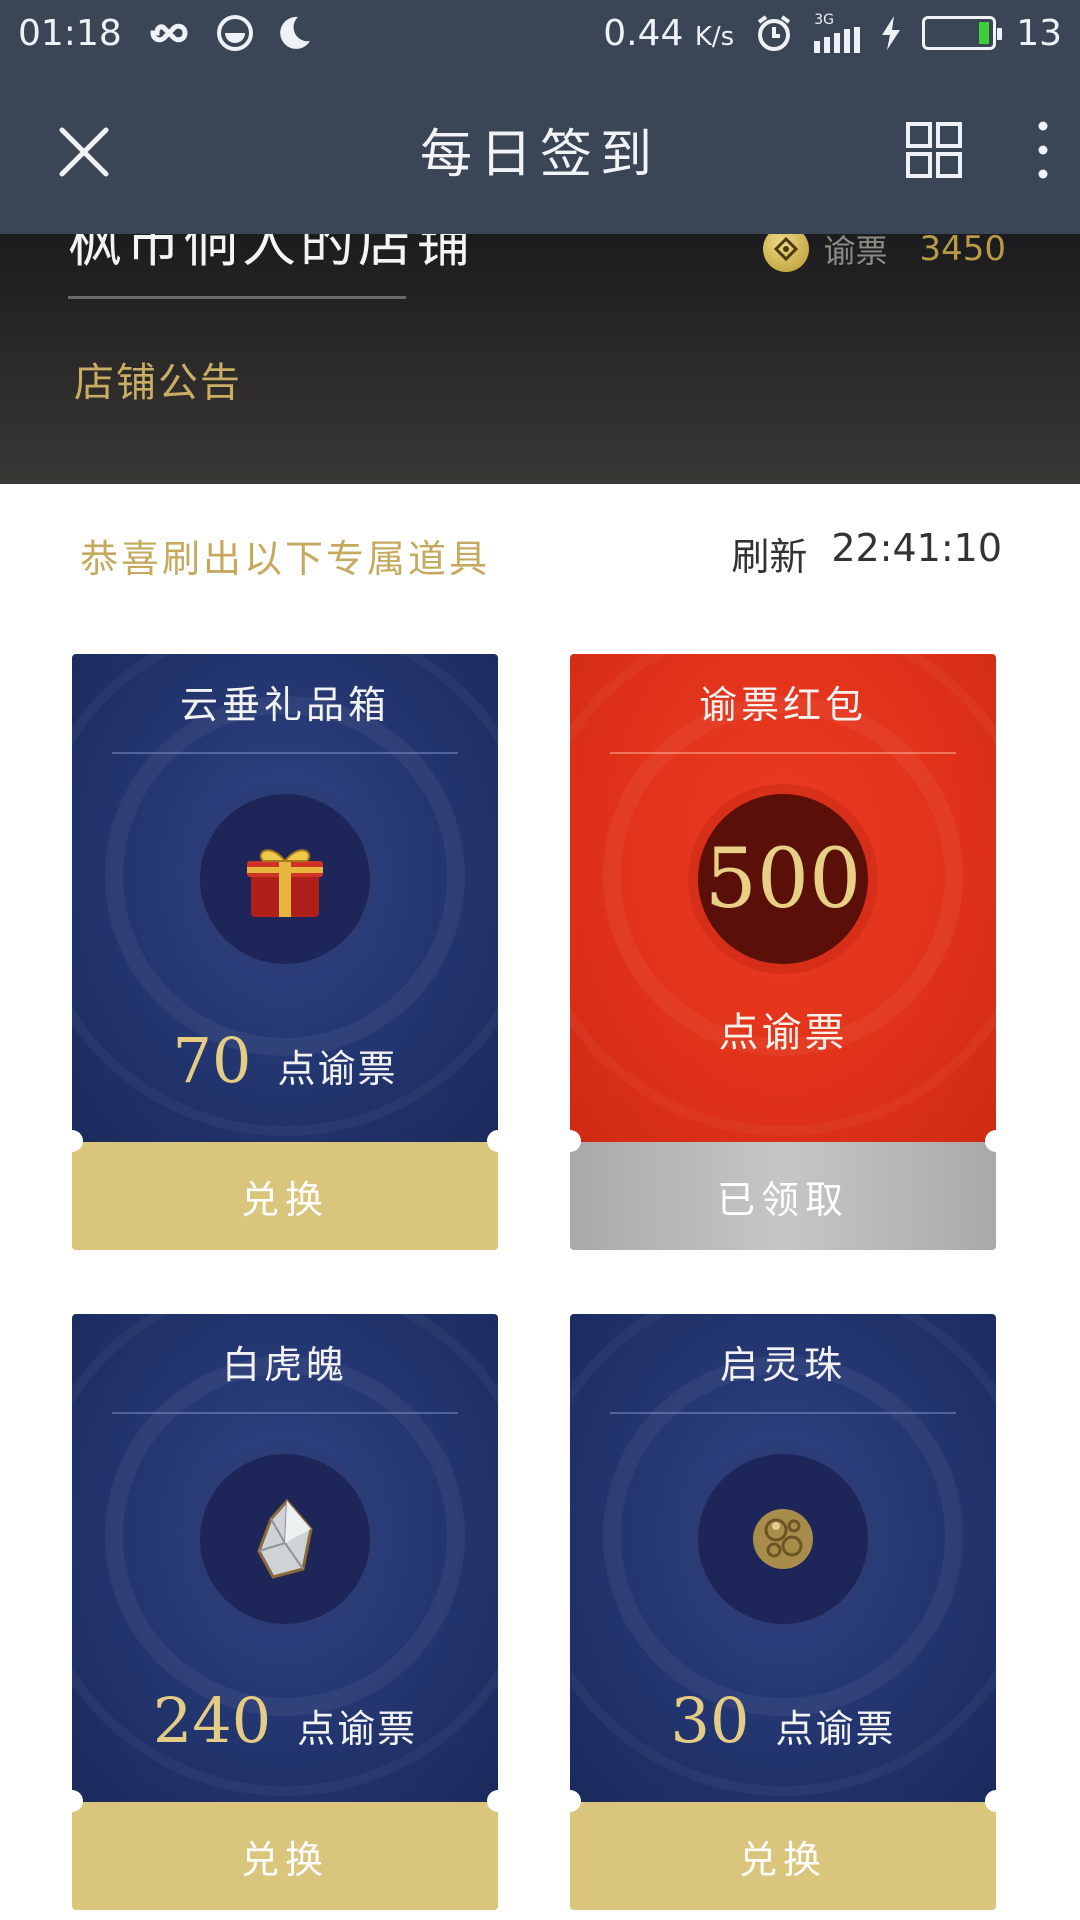  Describe the element at coordinates (774, 33) in the screenshot. I see `alarm-icon` at that location.